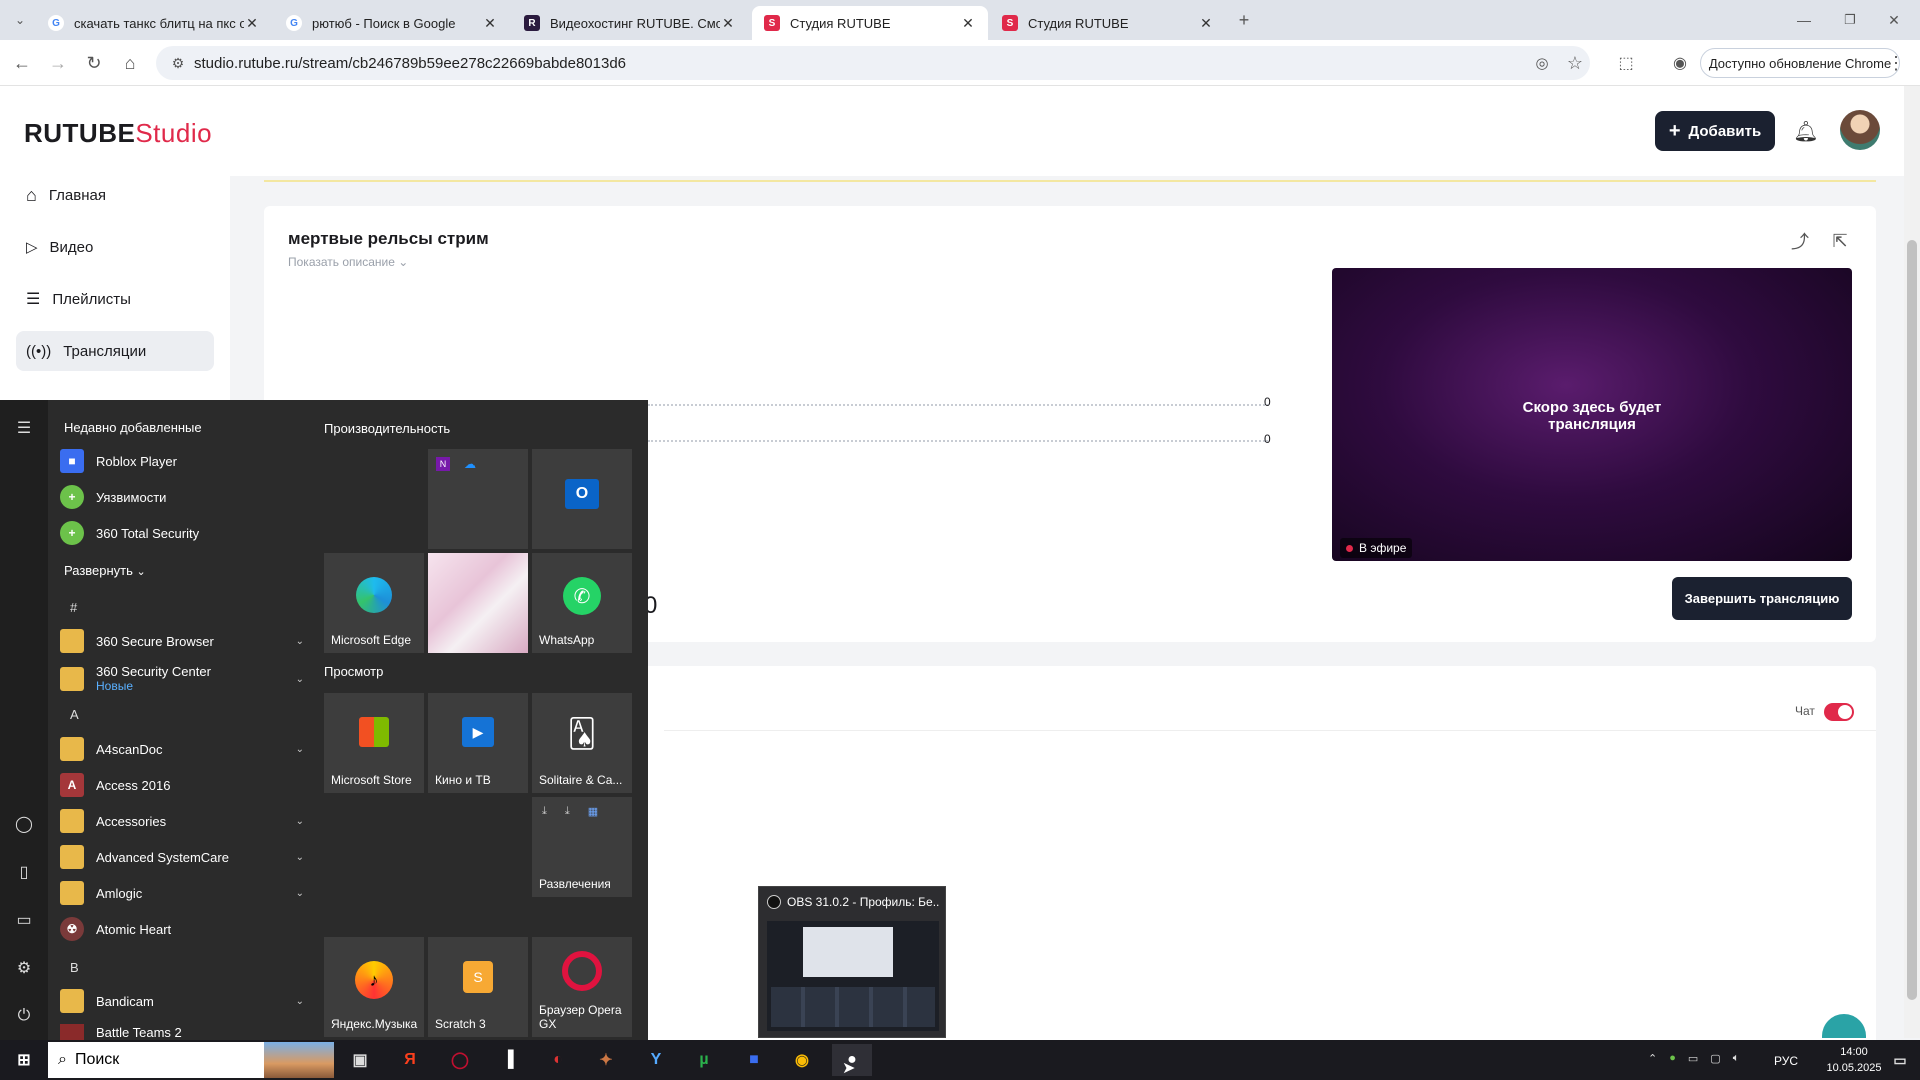 The height and width of the screenshot is (1080, 1920). Describe the element at coordinates (802, 1060) in the screenshot. I see `chrome-icon: ◉` at that location.